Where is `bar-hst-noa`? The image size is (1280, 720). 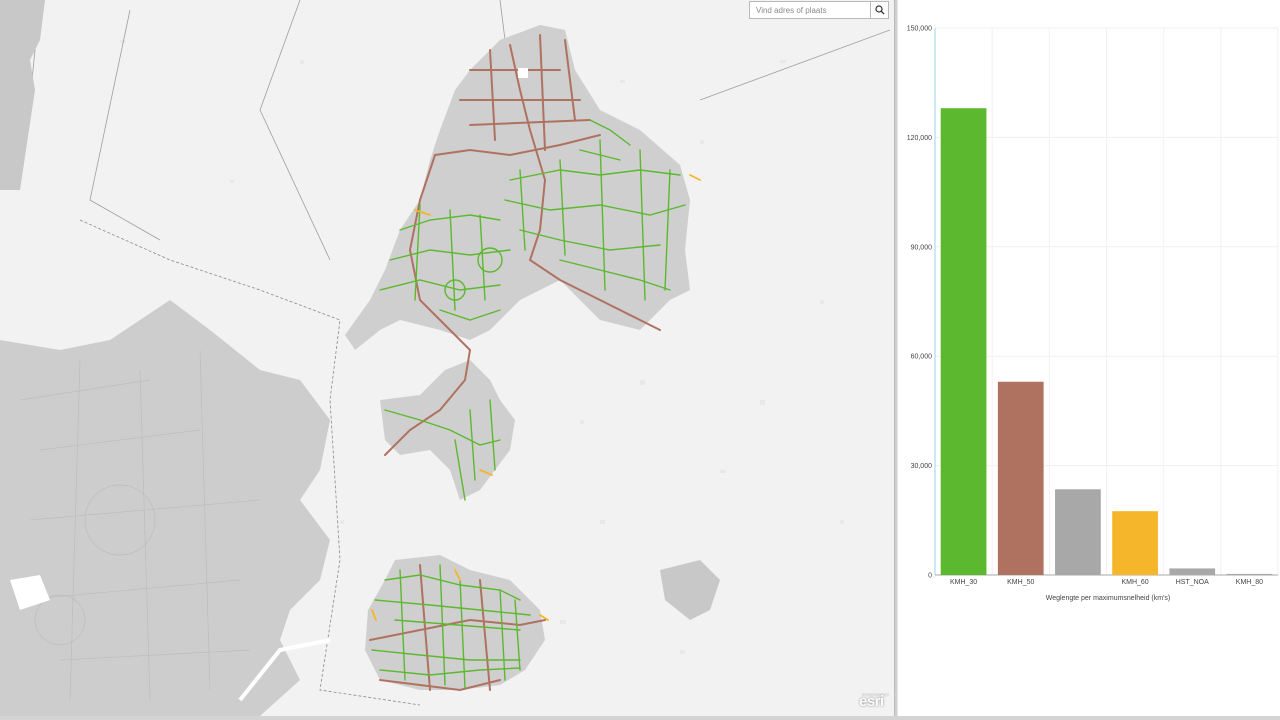
bar-hst-noa is located at coordinates (1192, 571).